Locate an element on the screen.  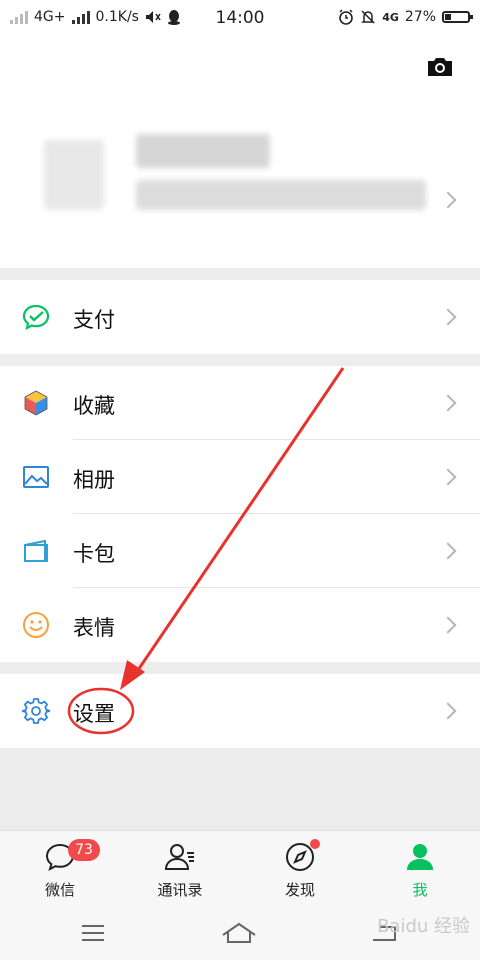
tab-me: 我 is located at coordinates (420, 870).